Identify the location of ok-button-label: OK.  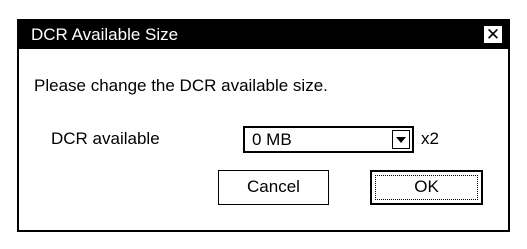
(426, 186).